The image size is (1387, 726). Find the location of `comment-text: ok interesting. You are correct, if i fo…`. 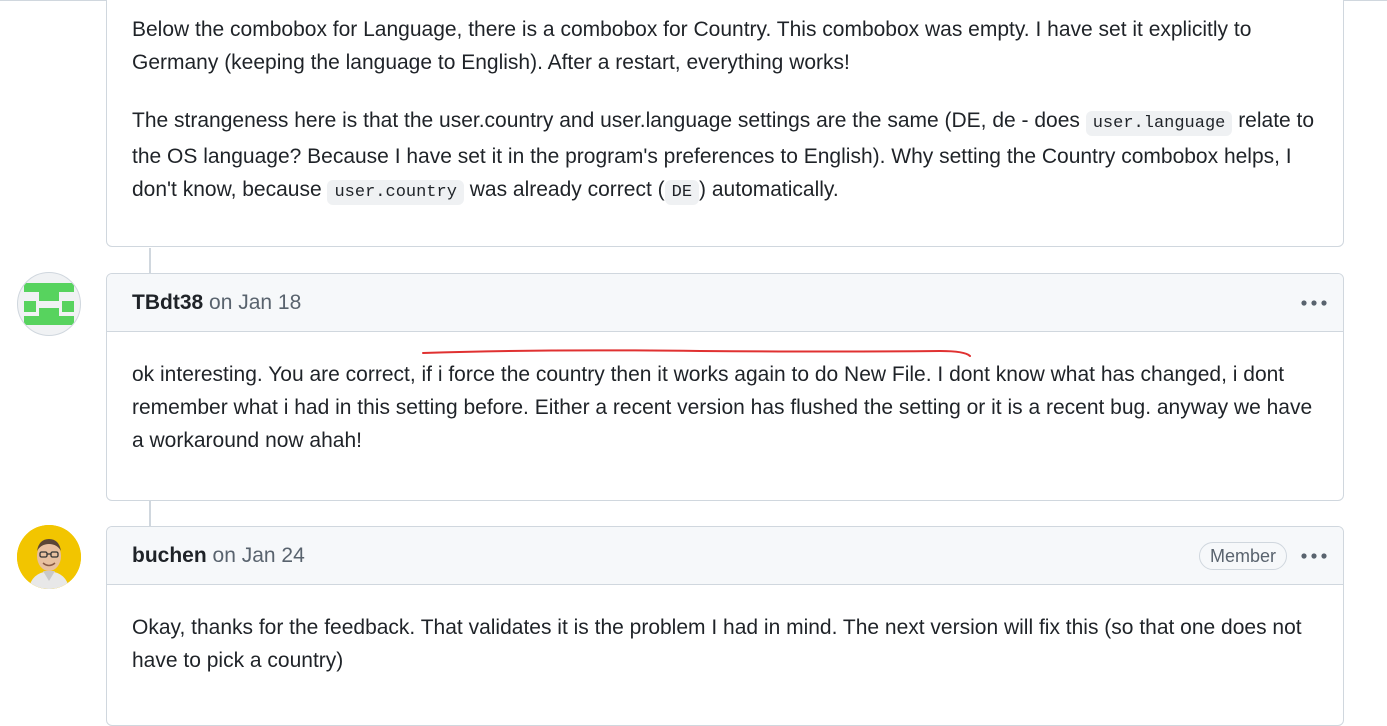

comment-text: ok interesting. You are correct, if i fo… is located at coordinates (722, 407).